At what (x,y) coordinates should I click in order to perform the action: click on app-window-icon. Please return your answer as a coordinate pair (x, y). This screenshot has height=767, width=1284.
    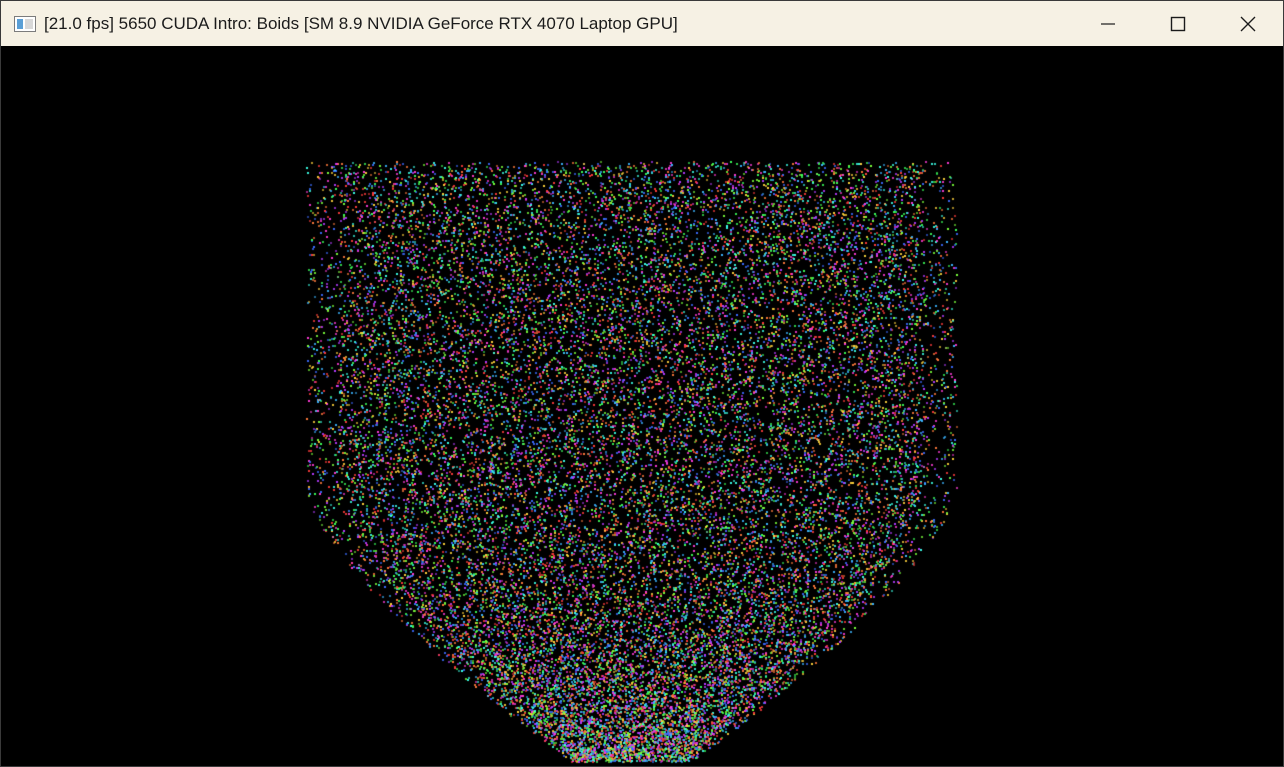
    Looking at the image, I should click on (25, 23).